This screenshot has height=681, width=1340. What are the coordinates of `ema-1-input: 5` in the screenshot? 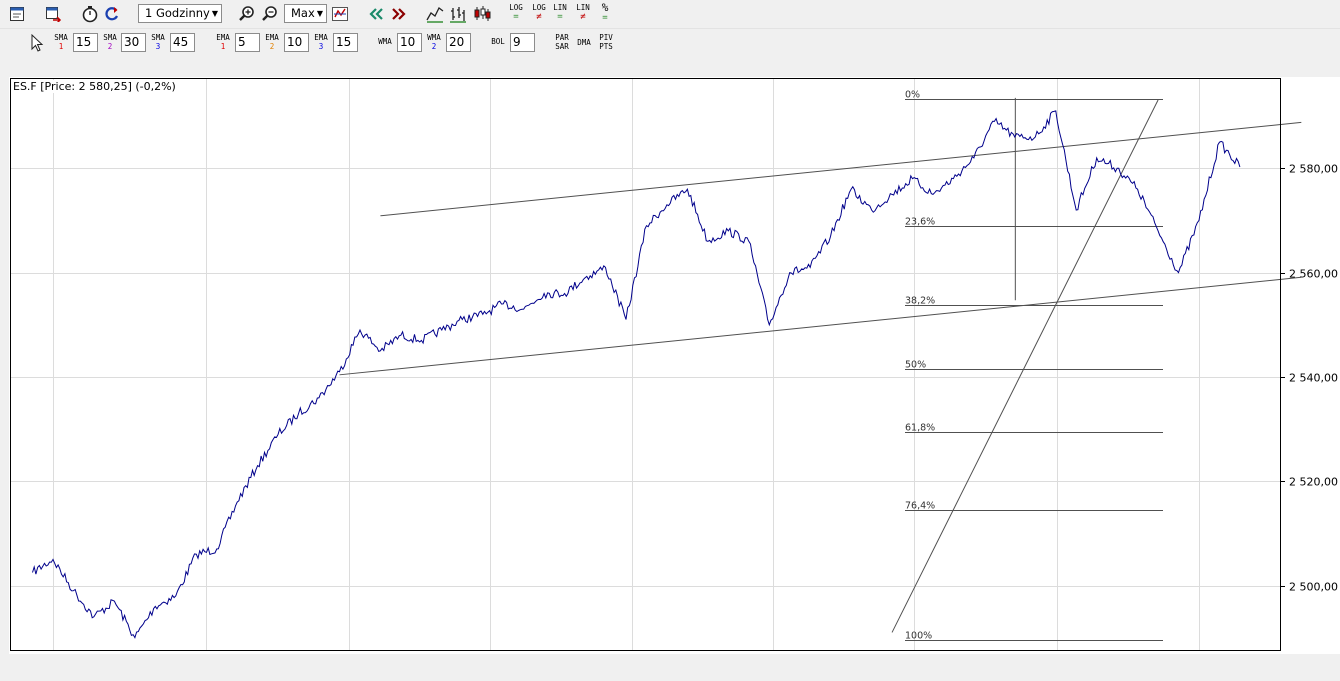 It's located at (247, 42).